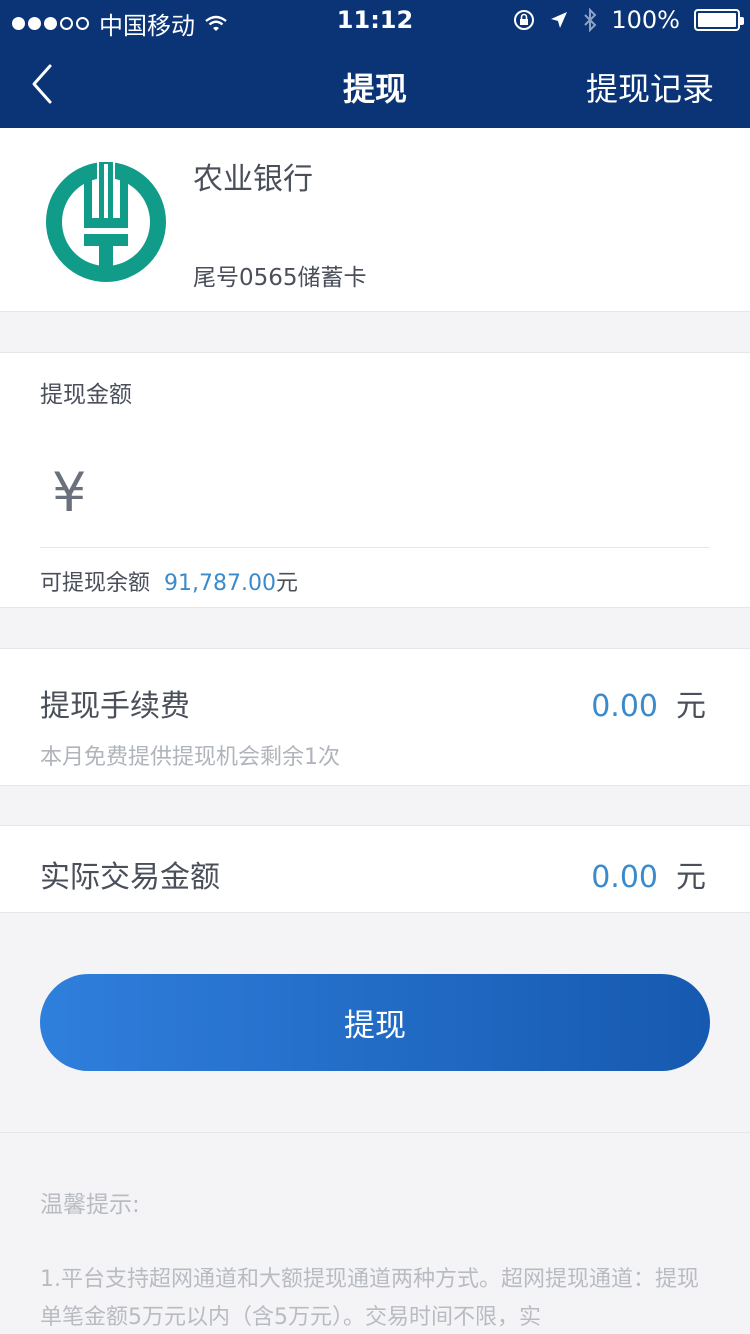 Image resolution: width=750 pixels, height=1334 pixels. What do you see at coordinates (691, 706) in the screenshot?
I see `fee-unit: 元` at bounding box center [691, 706].